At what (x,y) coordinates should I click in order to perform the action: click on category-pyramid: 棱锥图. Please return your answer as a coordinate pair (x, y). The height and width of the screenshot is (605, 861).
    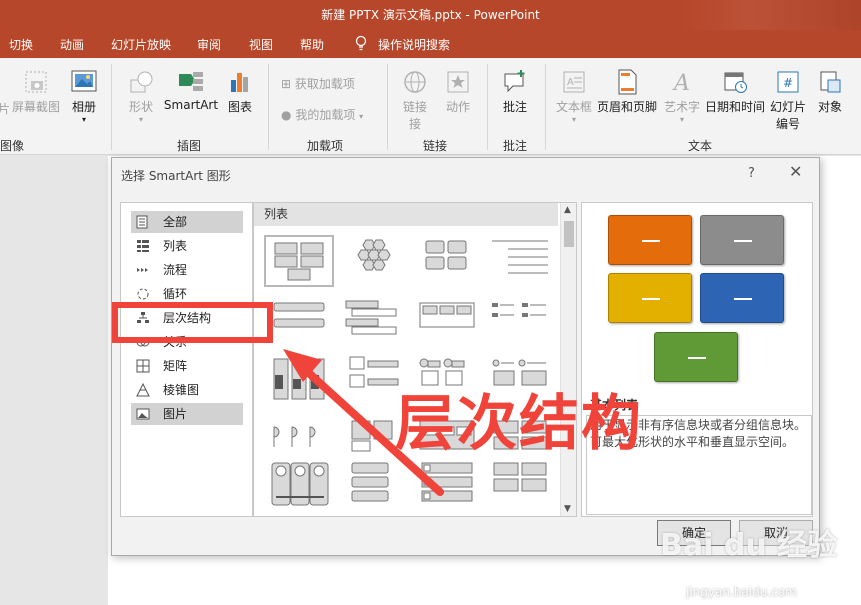
    Looking at the image, I should click on (187, 390).